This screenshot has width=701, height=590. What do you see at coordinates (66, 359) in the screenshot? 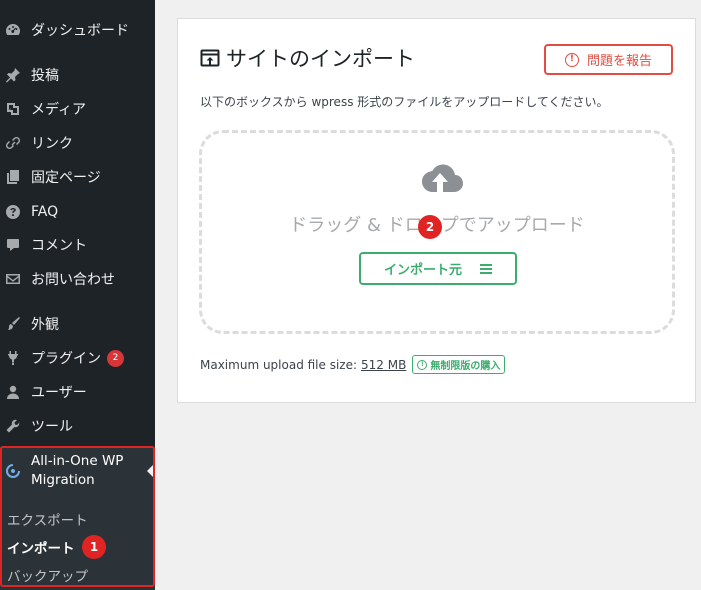
I see `sidebar-item-label: プラグイン` at bounding box center [66, 359].